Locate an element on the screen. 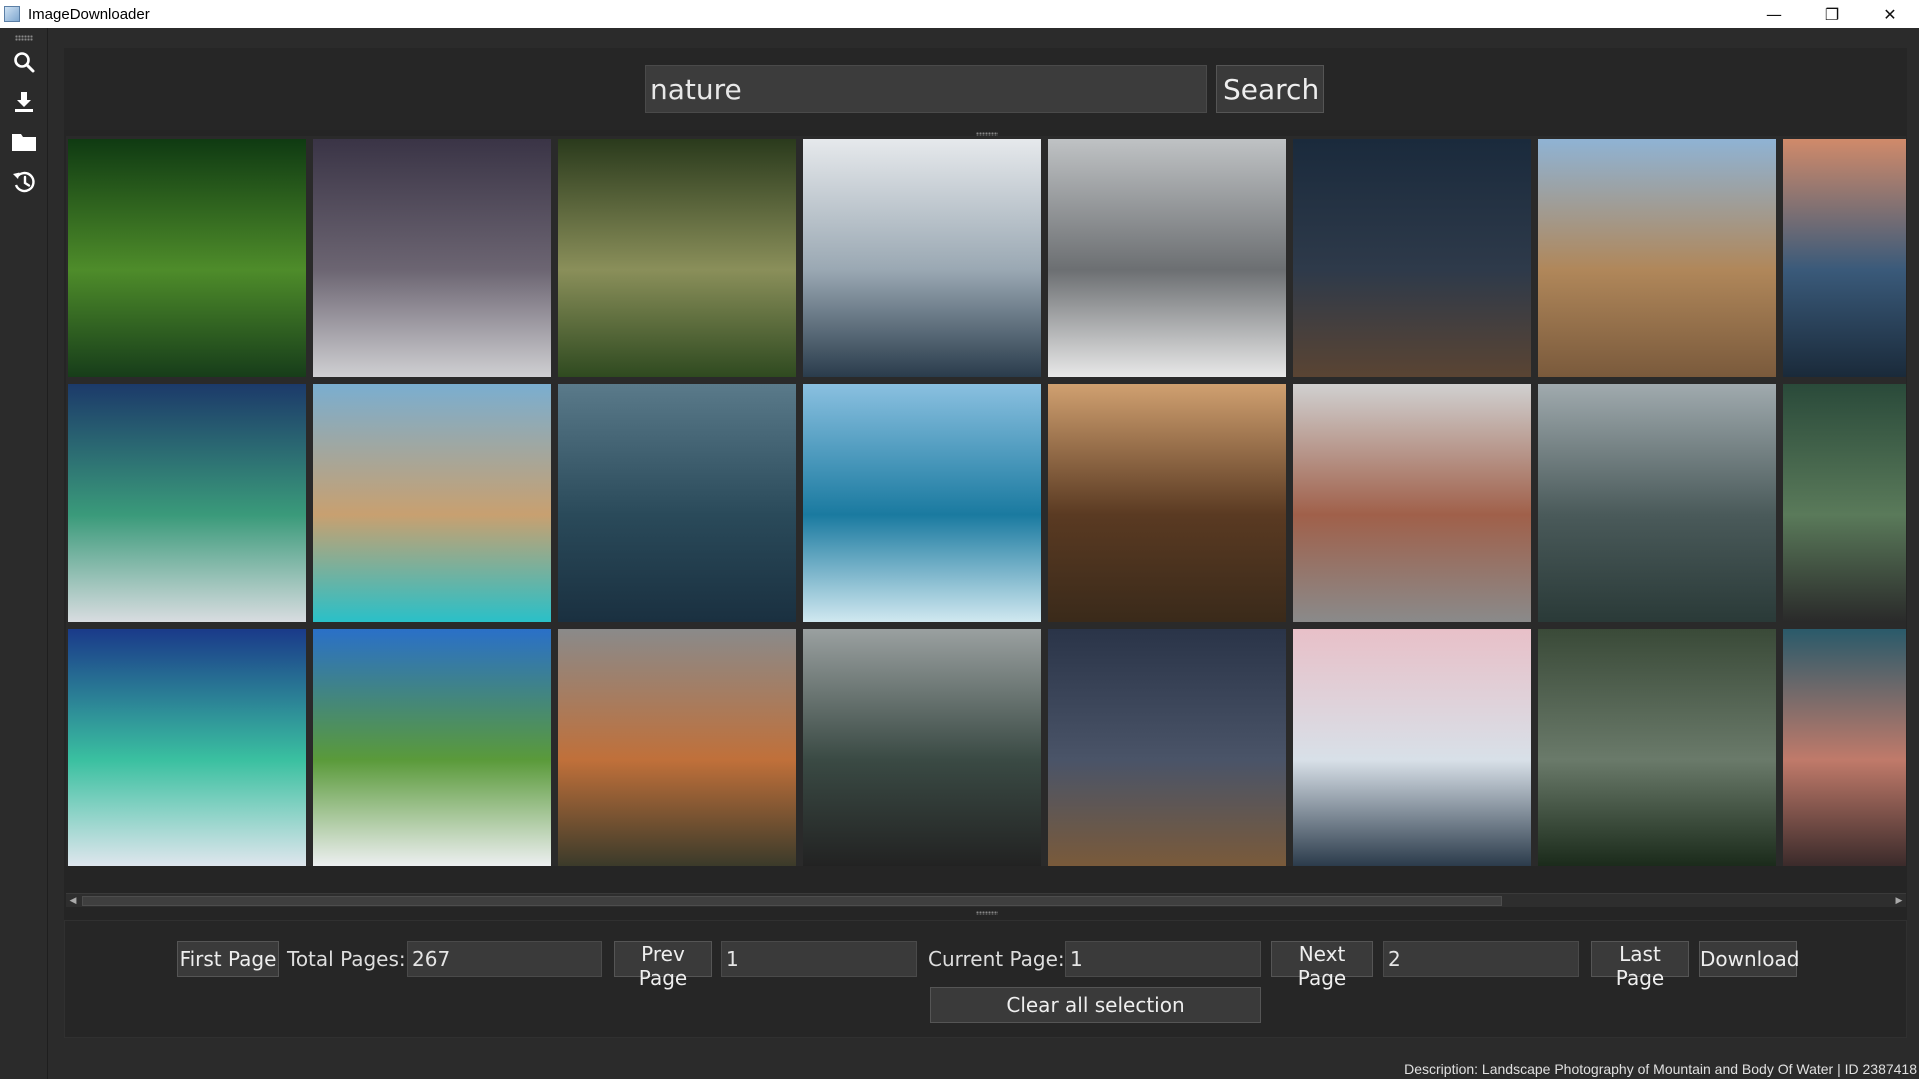 The image size is (1919, 1079). history-tool-button is located at coordinates (24, 182).